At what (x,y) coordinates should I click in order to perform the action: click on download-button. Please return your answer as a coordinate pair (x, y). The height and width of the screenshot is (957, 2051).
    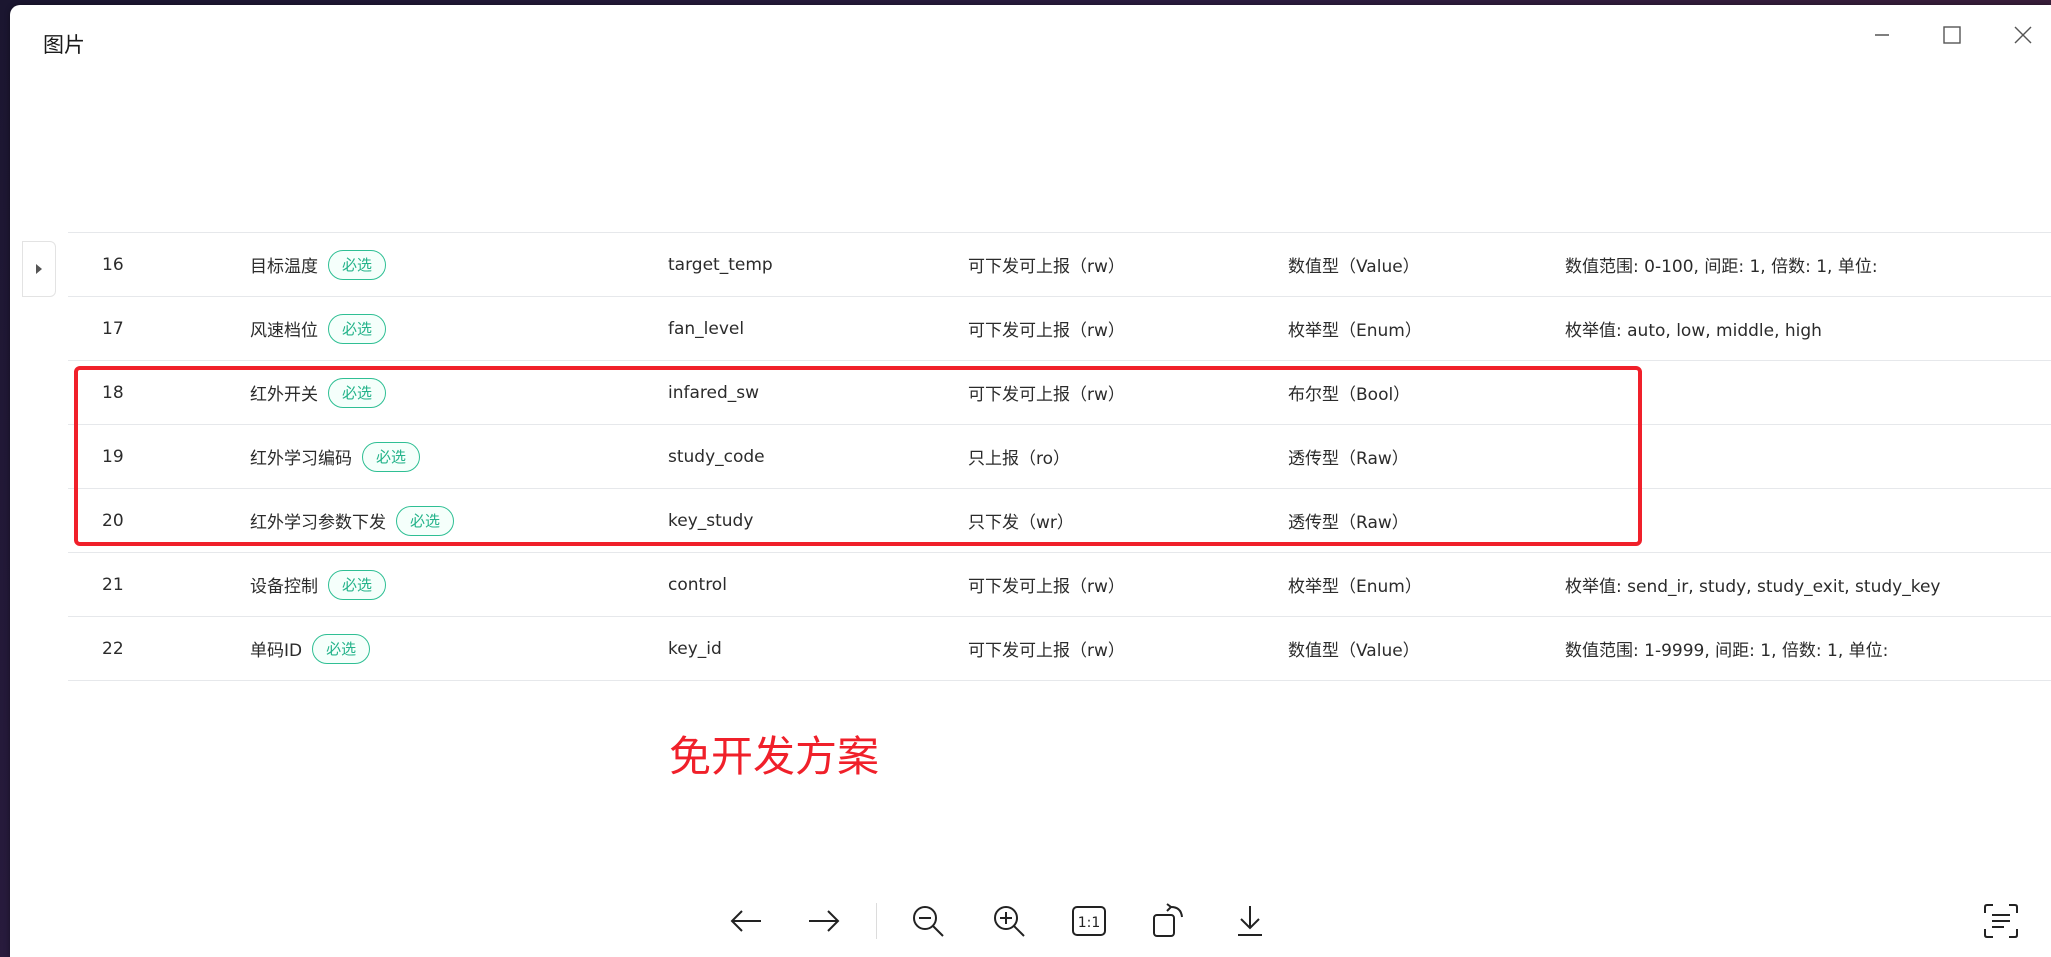
    Looking at the image, I should click on (1250, 921).